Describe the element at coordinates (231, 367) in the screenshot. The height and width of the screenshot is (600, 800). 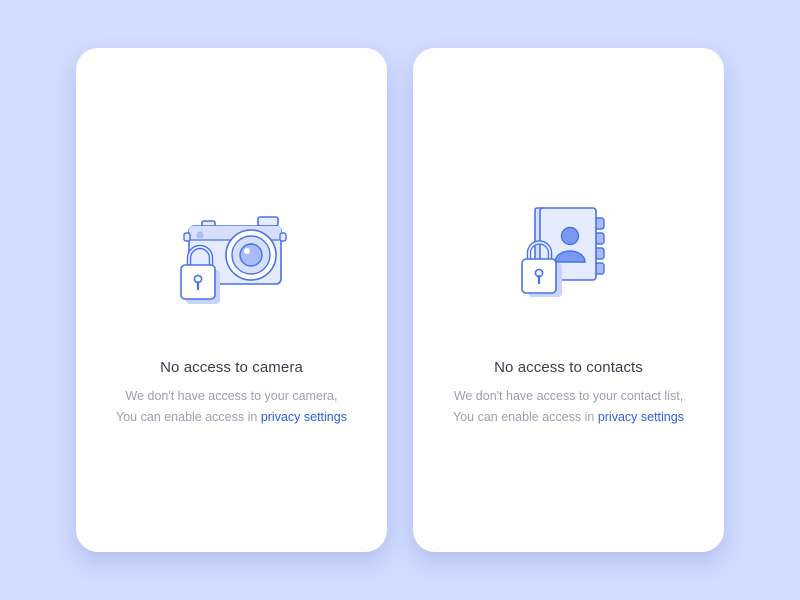
I see `card-title: No access to camera` at that location.